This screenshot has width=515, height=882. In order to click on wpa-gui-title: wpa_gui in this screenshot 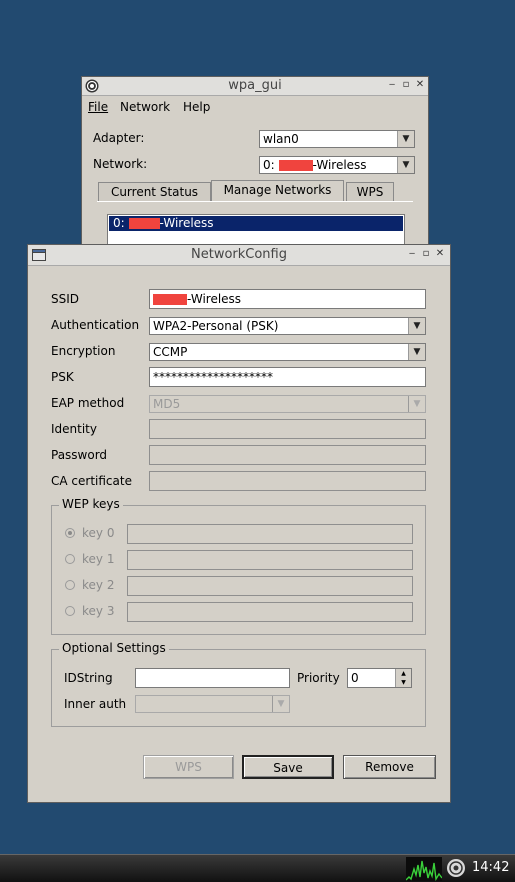, I will do `click(255, 85)`.